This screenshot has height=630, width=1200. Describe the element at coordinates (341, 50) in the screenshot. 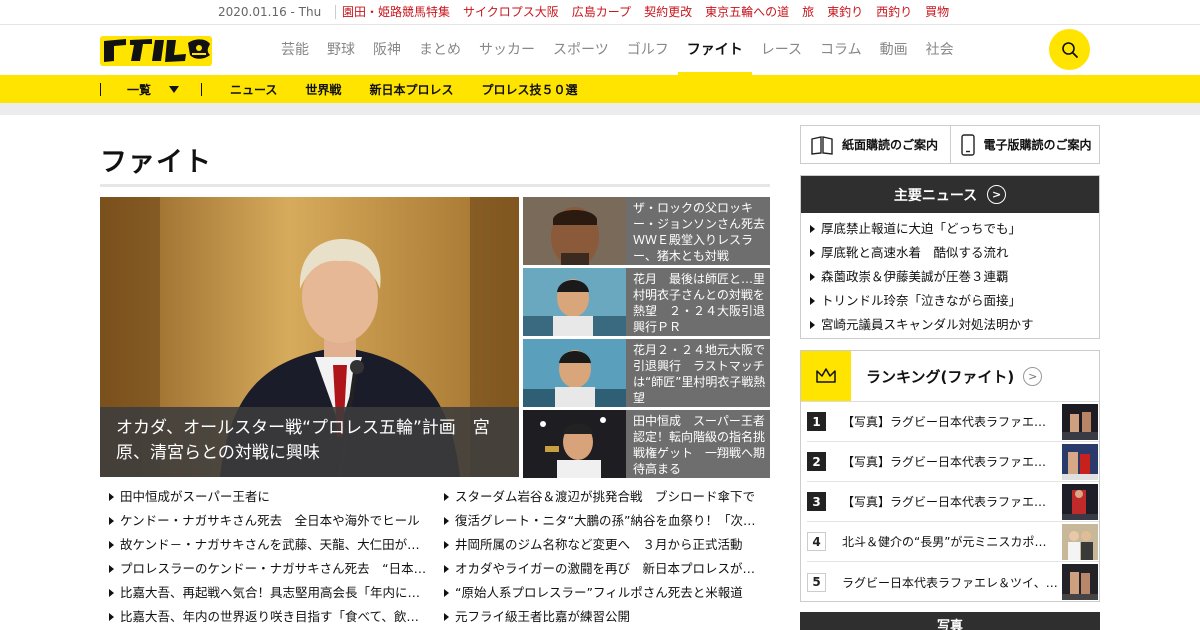

I see `nav-baseball: 野球` at that location.